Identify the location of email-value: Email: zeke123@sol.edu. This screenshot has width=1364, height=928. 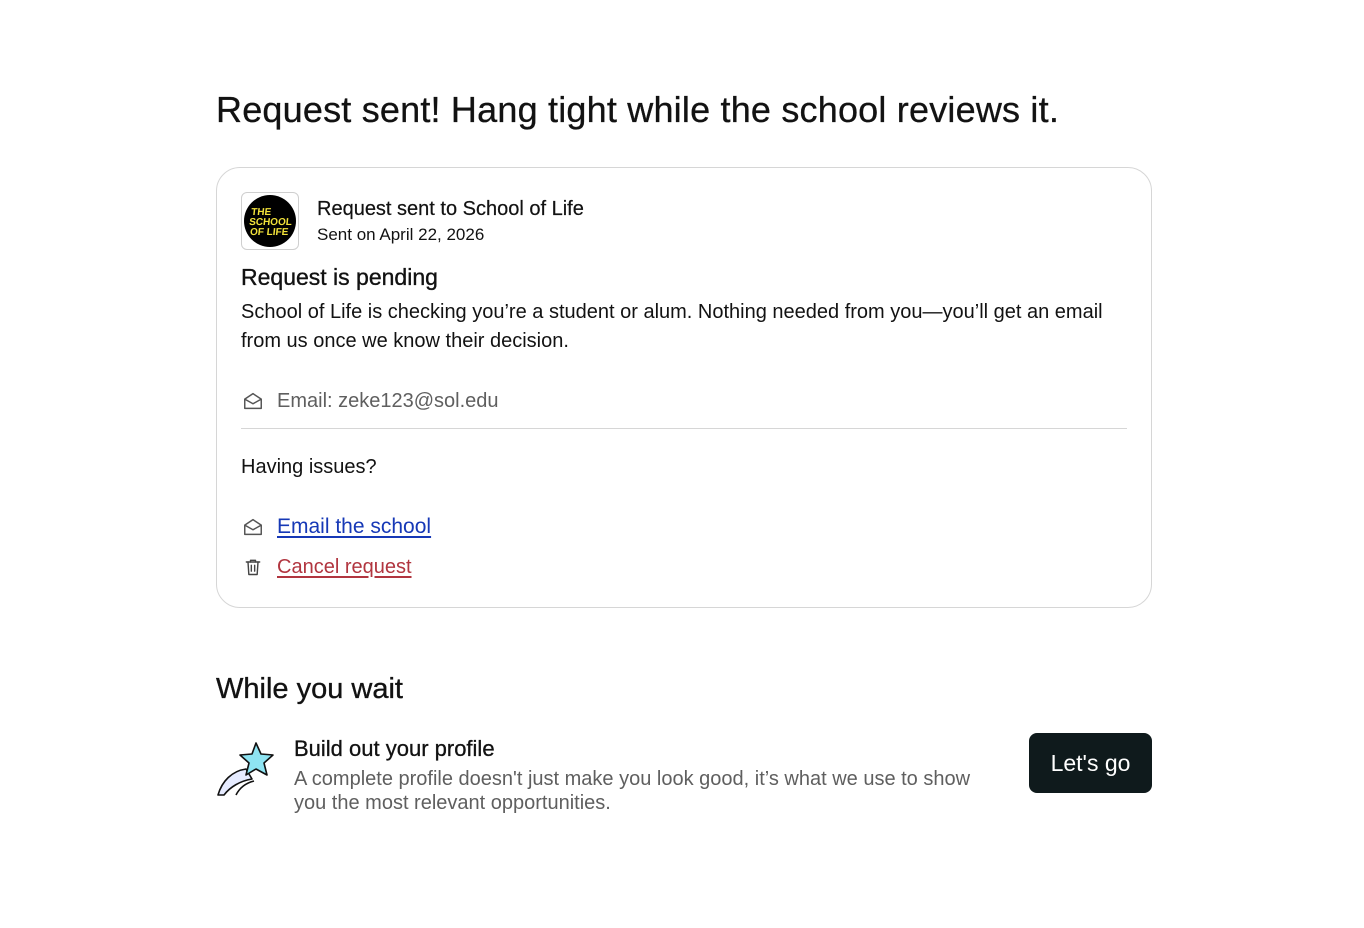
(388, 401).